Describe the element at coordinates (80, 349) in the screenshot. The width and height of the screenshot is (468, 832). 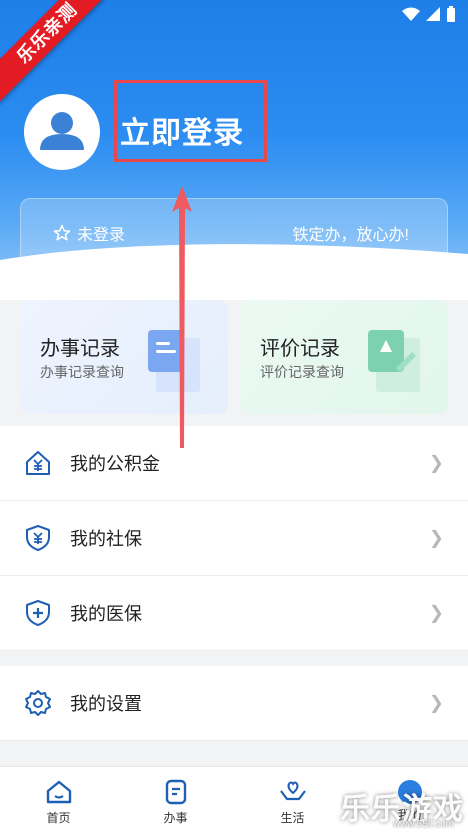
I see `card-title: 办事记录` at that location.